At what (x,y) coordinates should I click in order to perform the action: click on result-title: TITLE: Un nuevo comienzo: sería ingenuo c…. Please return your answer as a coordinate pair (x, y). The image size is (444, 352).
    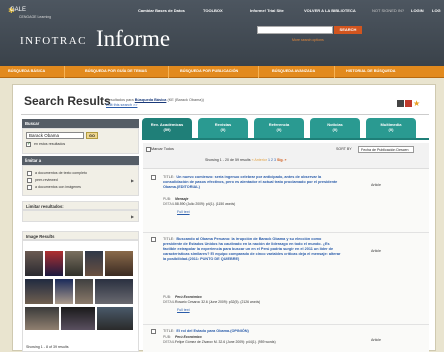
    Looking at the image, I should click on (252, 182).